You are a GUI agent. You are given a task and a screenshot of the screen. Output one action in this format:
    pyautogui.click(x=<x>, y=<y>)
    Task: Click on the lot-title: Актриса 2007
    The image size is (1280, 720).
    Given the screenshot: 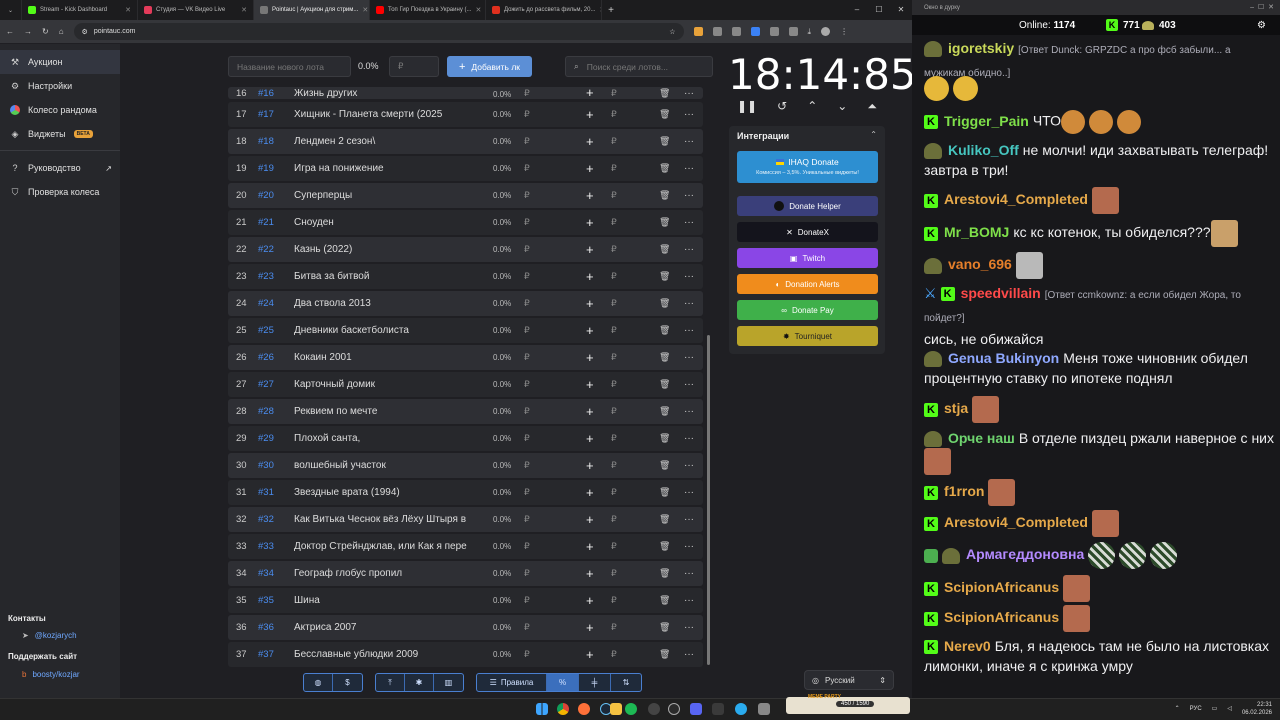 What is the action you would take?
    pyautogui.click(x=385, y=627)
    